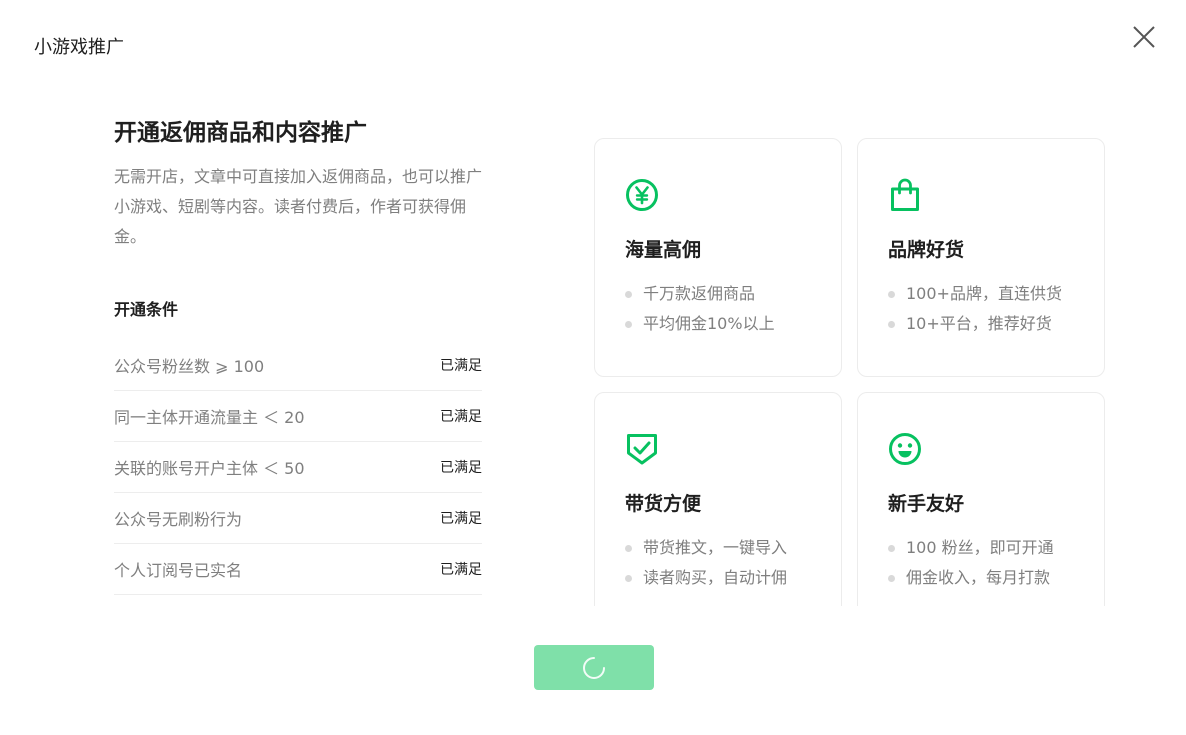 The image size is (1186, 735). I want to click on dialog-title: 小游戏推广, so click(79, 47).